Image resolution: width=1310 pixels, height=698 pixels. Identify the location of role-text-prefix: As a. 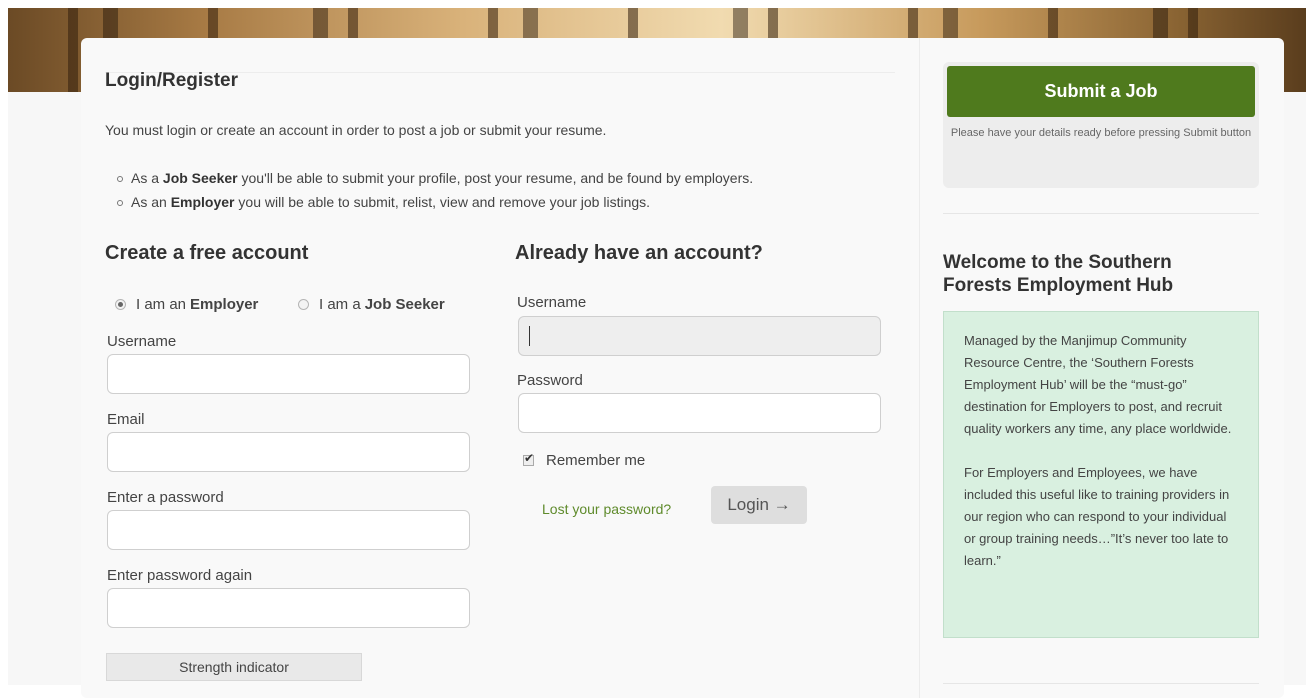
(147, 178).